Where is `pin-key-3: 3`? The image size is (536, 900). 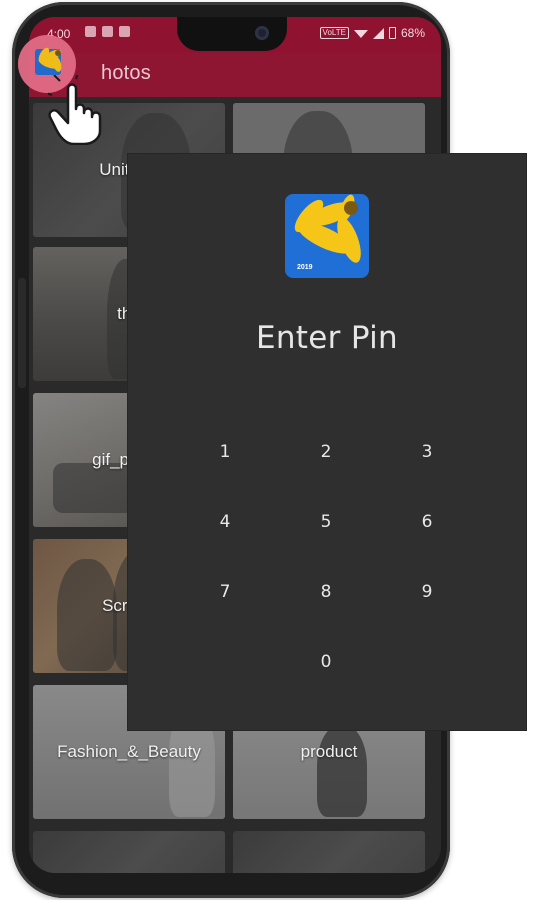 pin-key-3: 3 is located at coordinates (427, 452).